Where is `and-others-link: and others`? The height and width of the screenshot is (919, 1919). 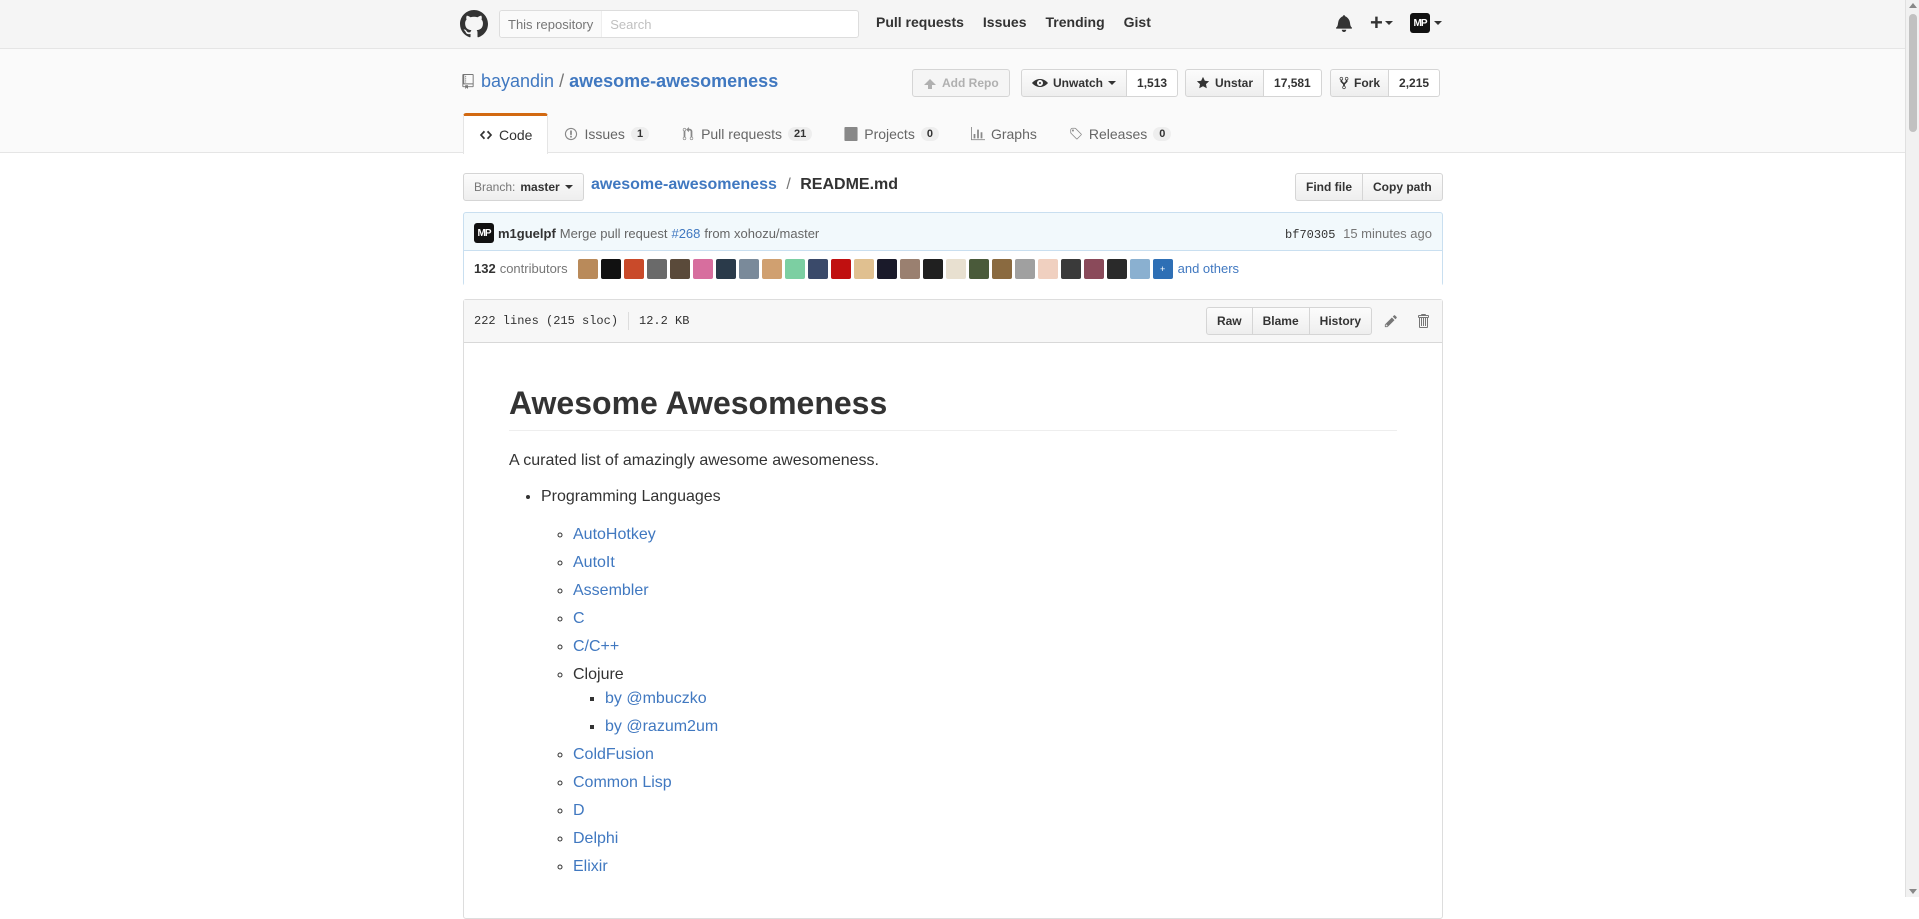
and-others-link: and others is located at coordinates (1208, 268).